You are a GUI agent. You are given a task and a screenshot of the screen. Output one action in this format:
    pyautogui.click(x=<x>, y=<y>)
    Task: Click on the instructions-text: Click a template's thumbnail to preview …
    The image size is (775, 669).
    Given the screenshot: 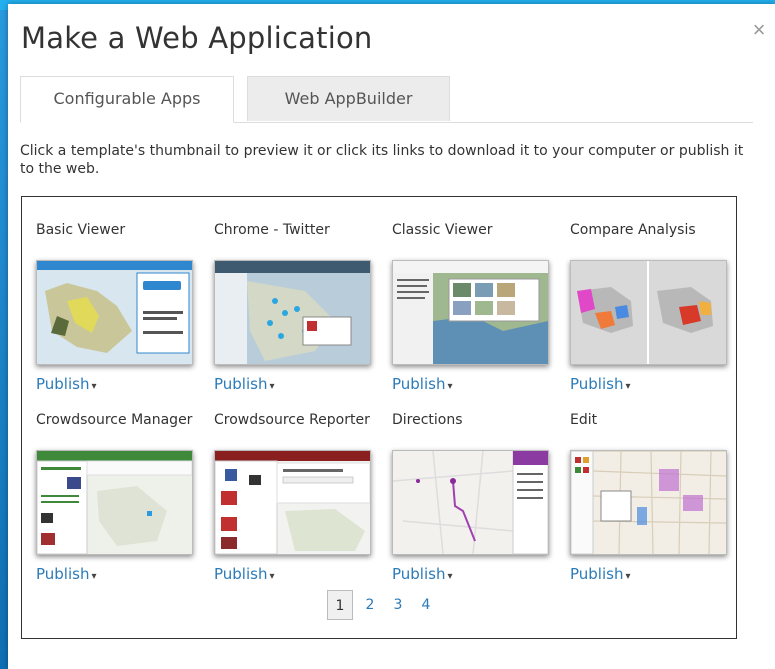 What is the action you would take?
    pyautogui.click(x=382, y=160)
    